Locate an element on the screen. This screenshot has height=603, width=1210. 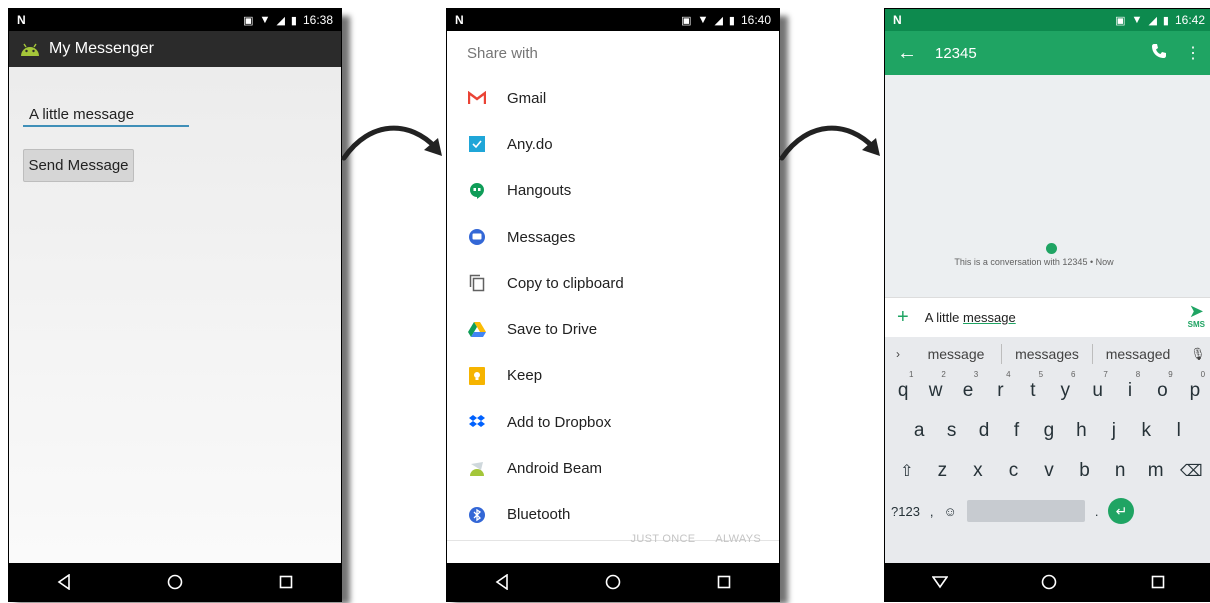
send-icon: ➤ is located at coordinates (1196, 311).